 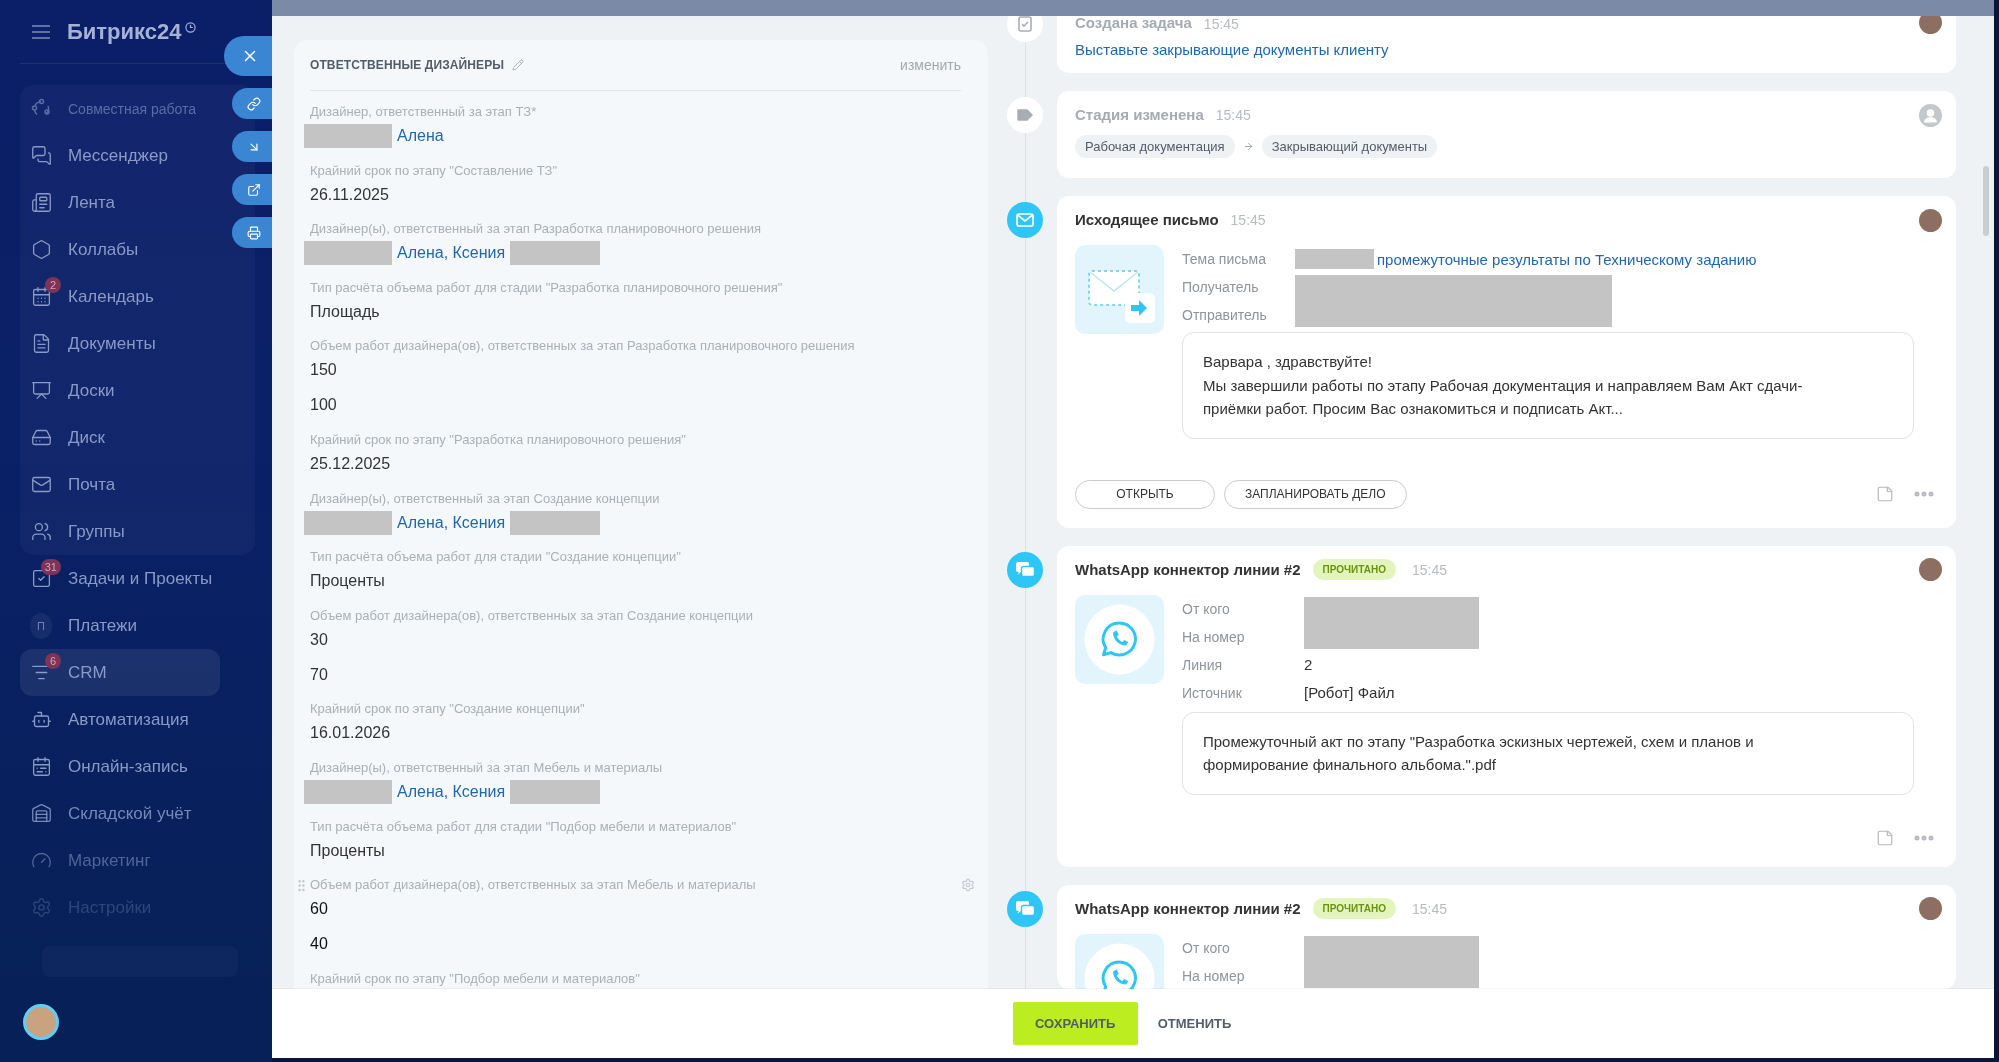 What do you see at coordinates (1225, 315) in the screenshot?
I see `field-label: Отправитель` at bounding box center [1225, 315].